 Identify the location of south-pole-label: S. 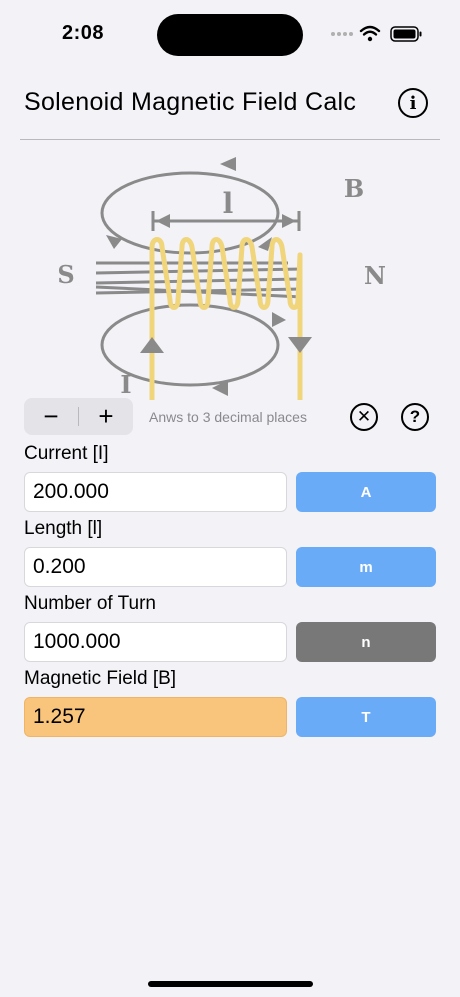
(65, 274).